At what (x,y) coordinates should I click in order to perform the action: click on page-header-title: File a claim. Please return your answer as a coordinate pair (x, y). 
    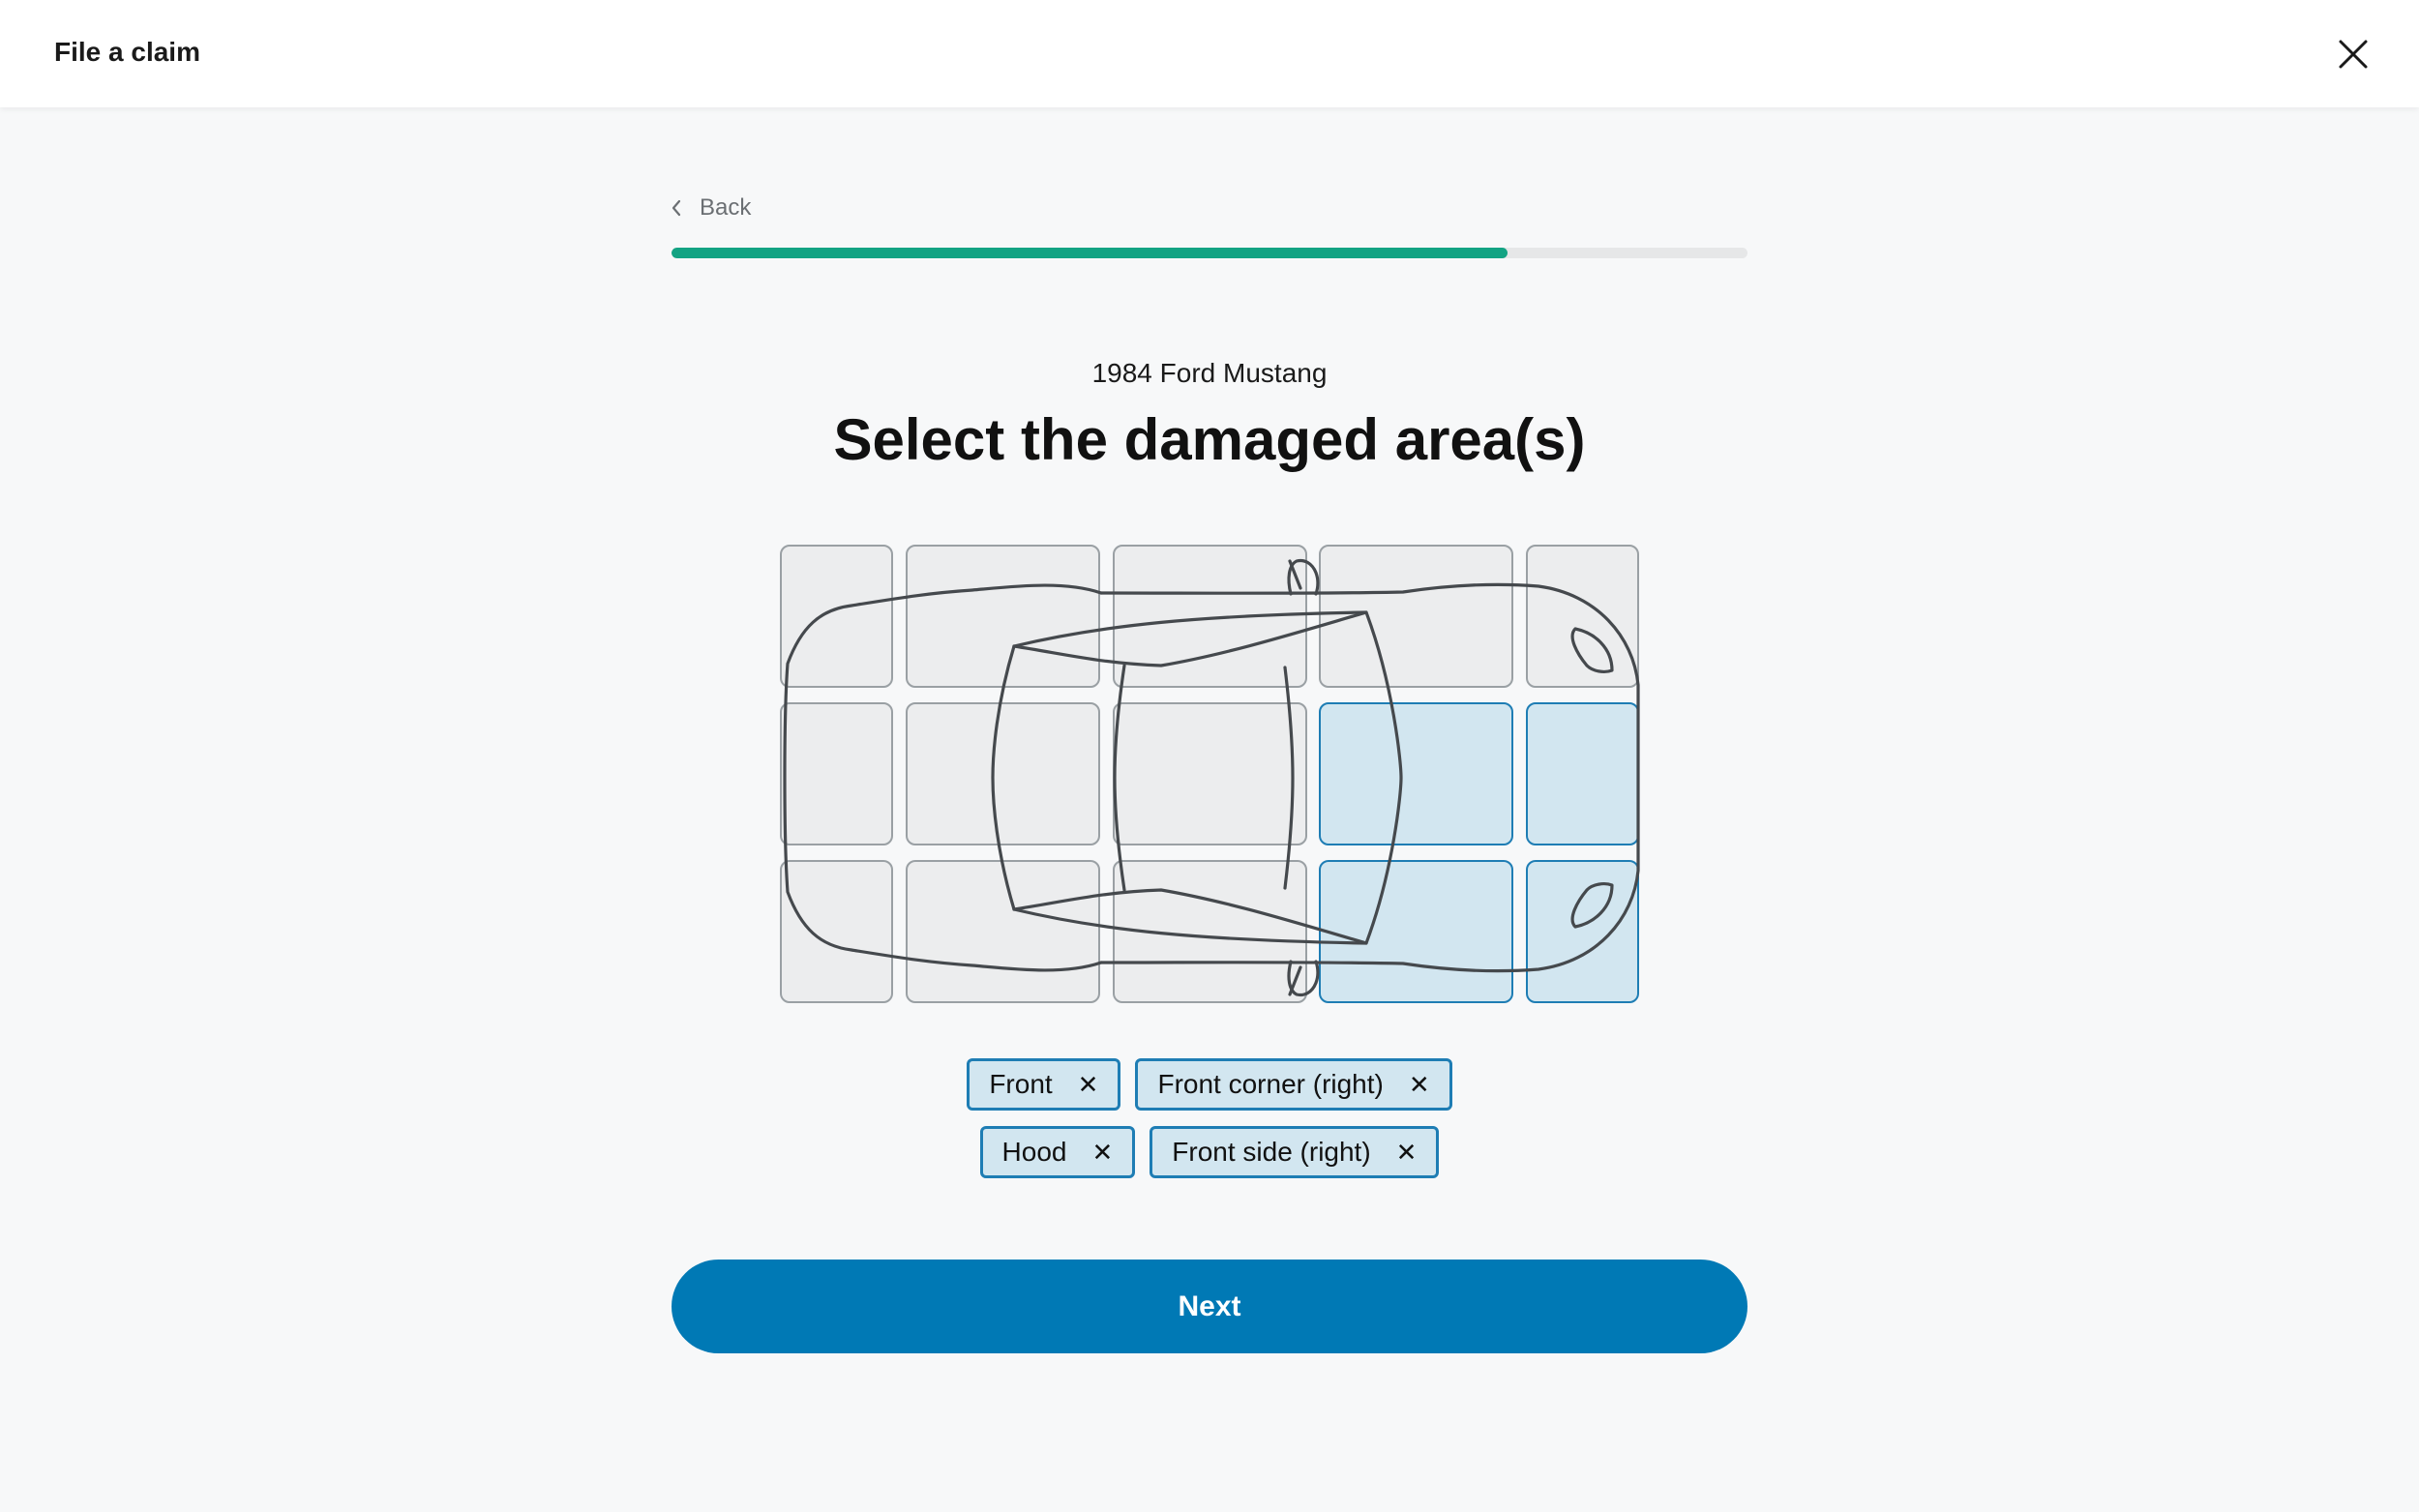
    Looking at the image, I should click on (127, 52).